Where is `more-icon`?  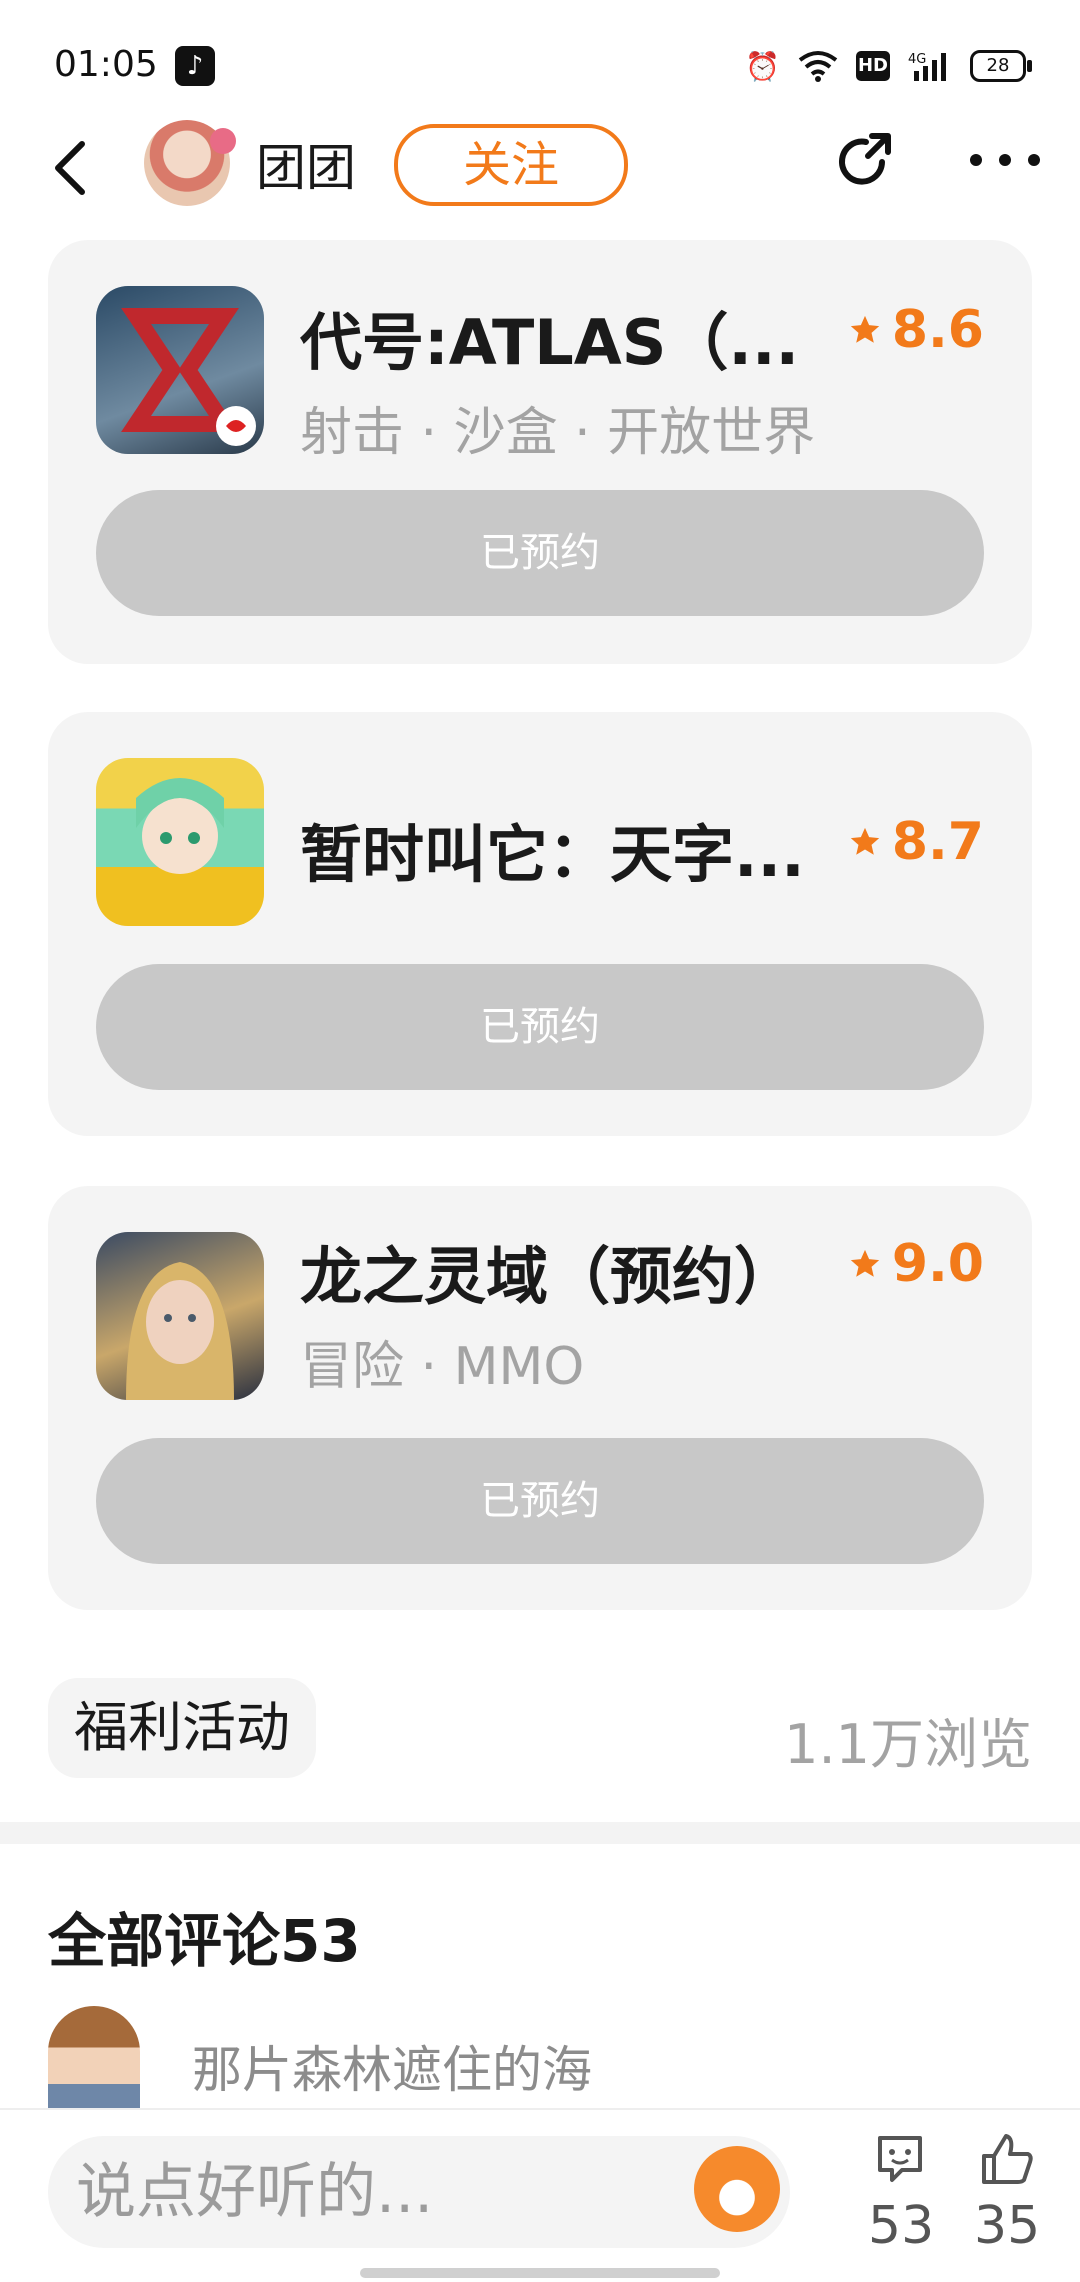
more-icon is located at coordinates (1005, 160).